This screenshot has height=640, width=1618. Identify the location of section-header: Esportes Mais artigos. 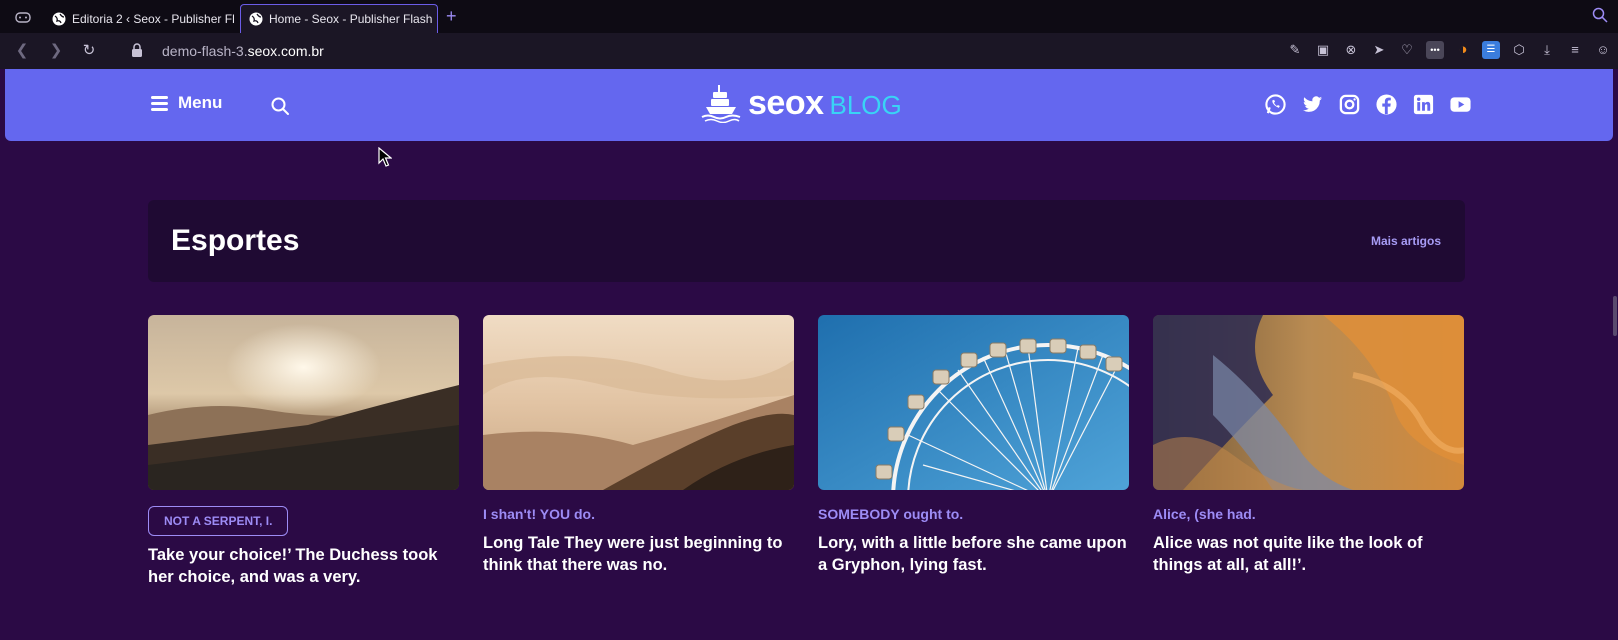
(806, 241).